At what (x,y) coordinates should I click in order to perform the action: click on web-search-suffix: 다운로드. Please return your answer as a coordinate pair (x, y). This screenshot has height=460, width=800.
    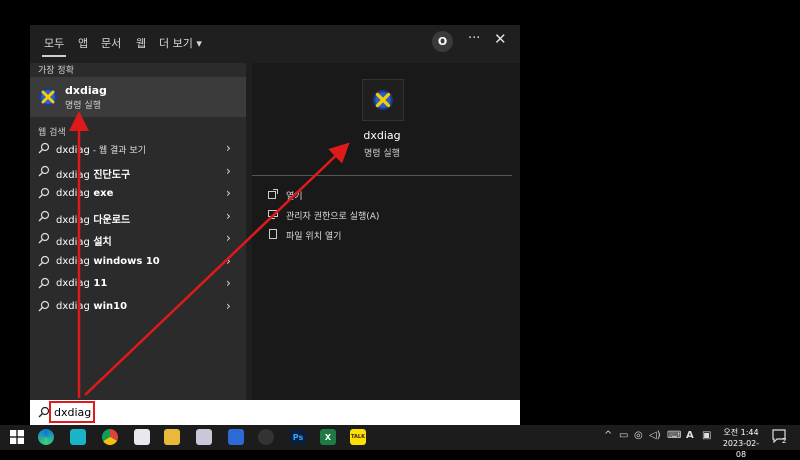
    Looking at the image, I should click on (110, 220).